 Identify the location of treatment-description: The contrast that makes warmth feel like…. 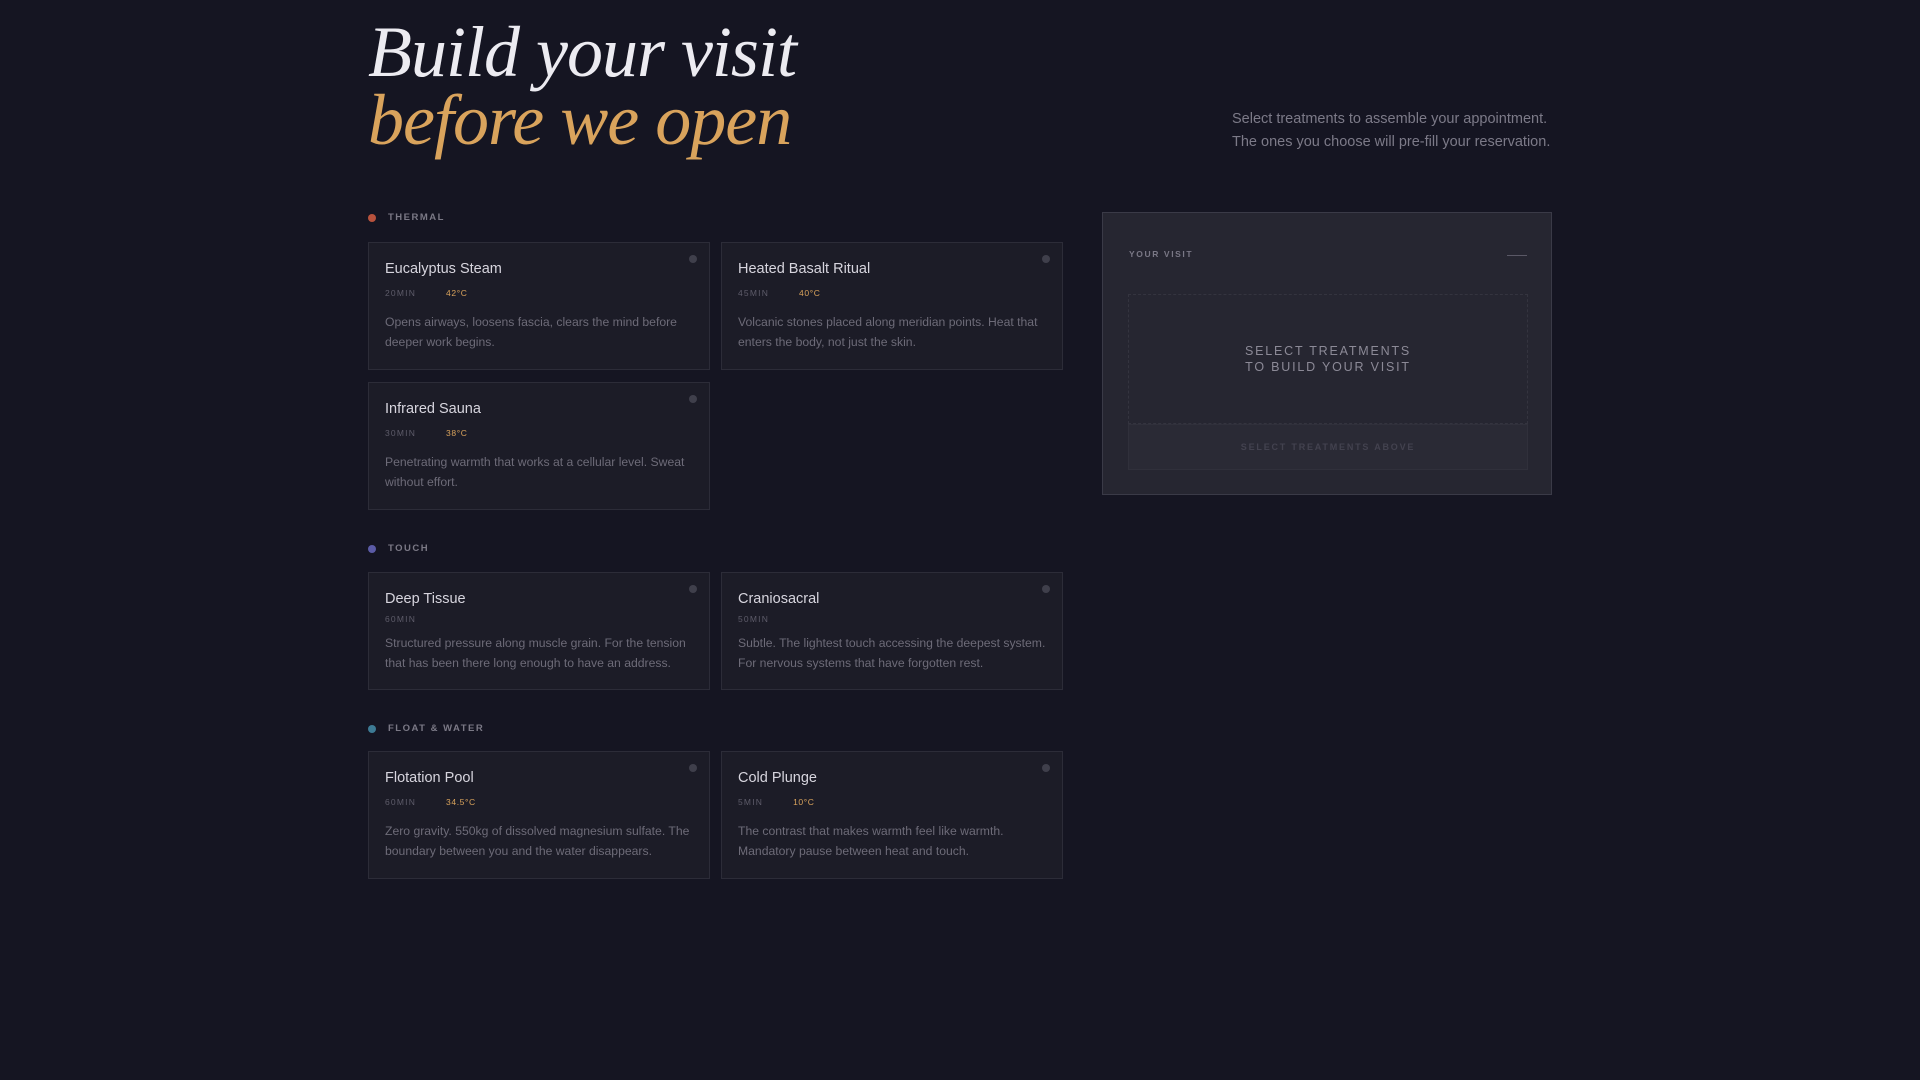
(871, 841).